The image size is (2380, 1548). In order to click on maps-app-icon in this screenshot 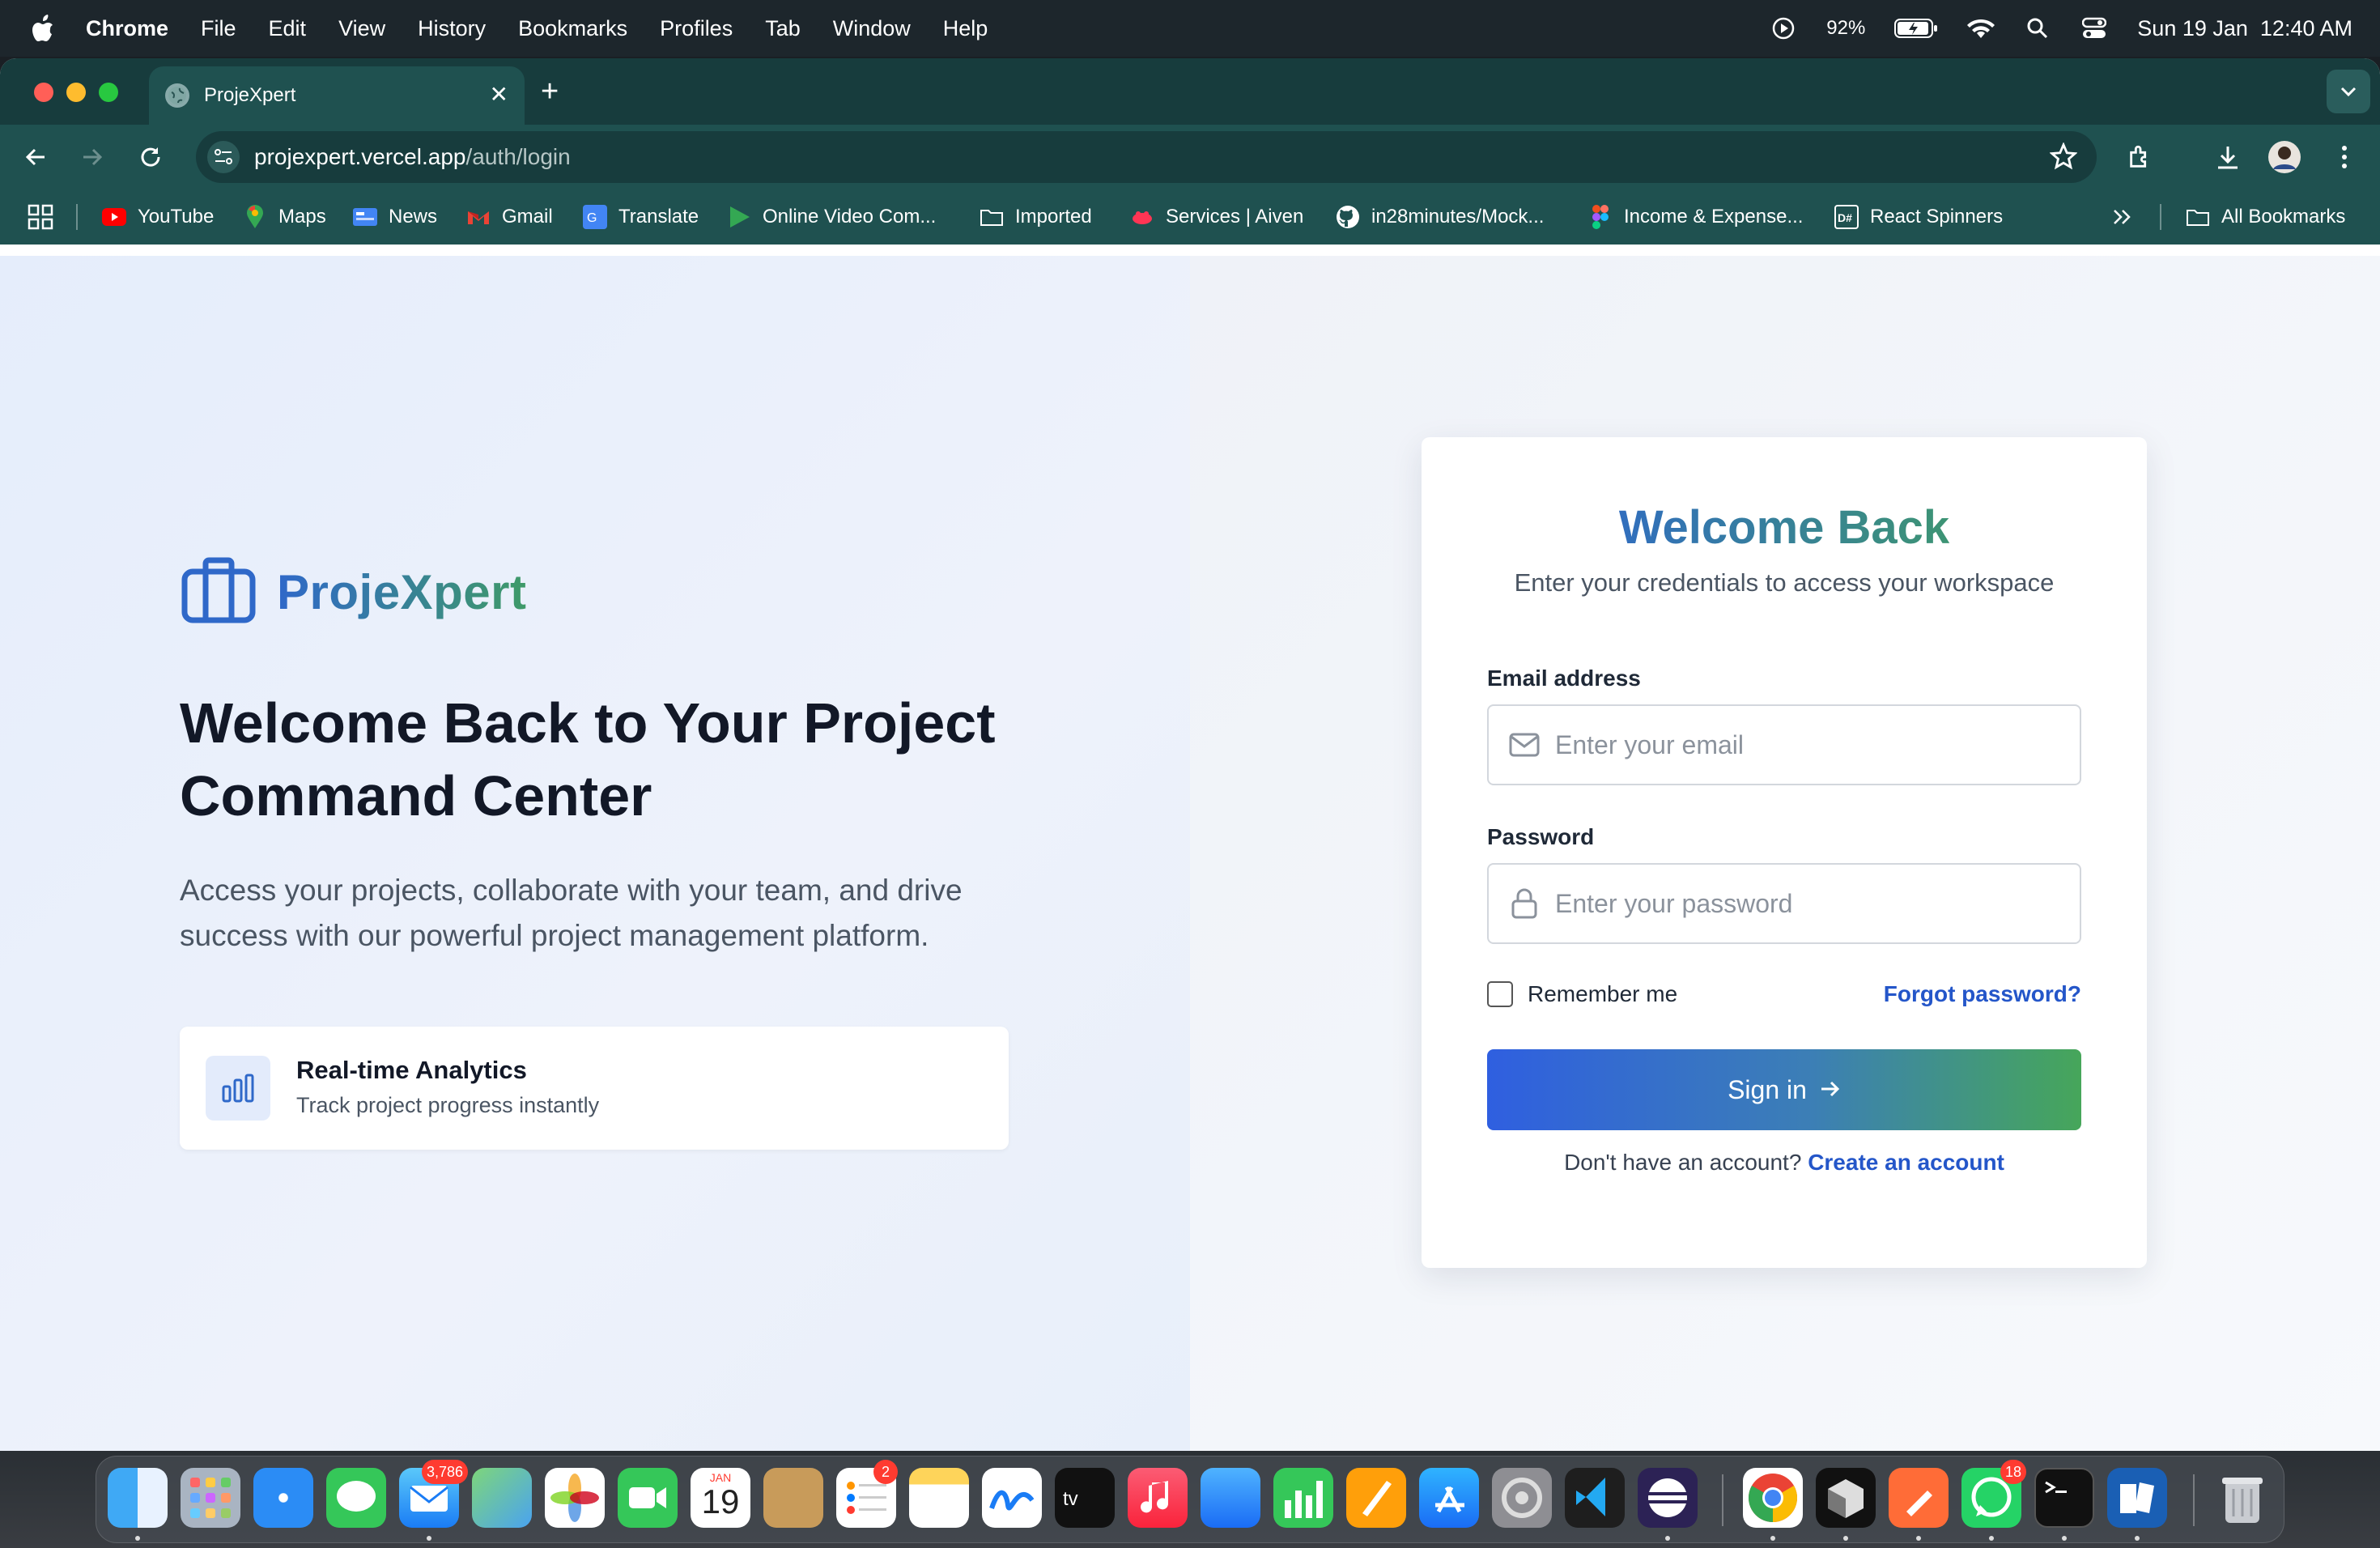, I will do `click(502, 1498)`.